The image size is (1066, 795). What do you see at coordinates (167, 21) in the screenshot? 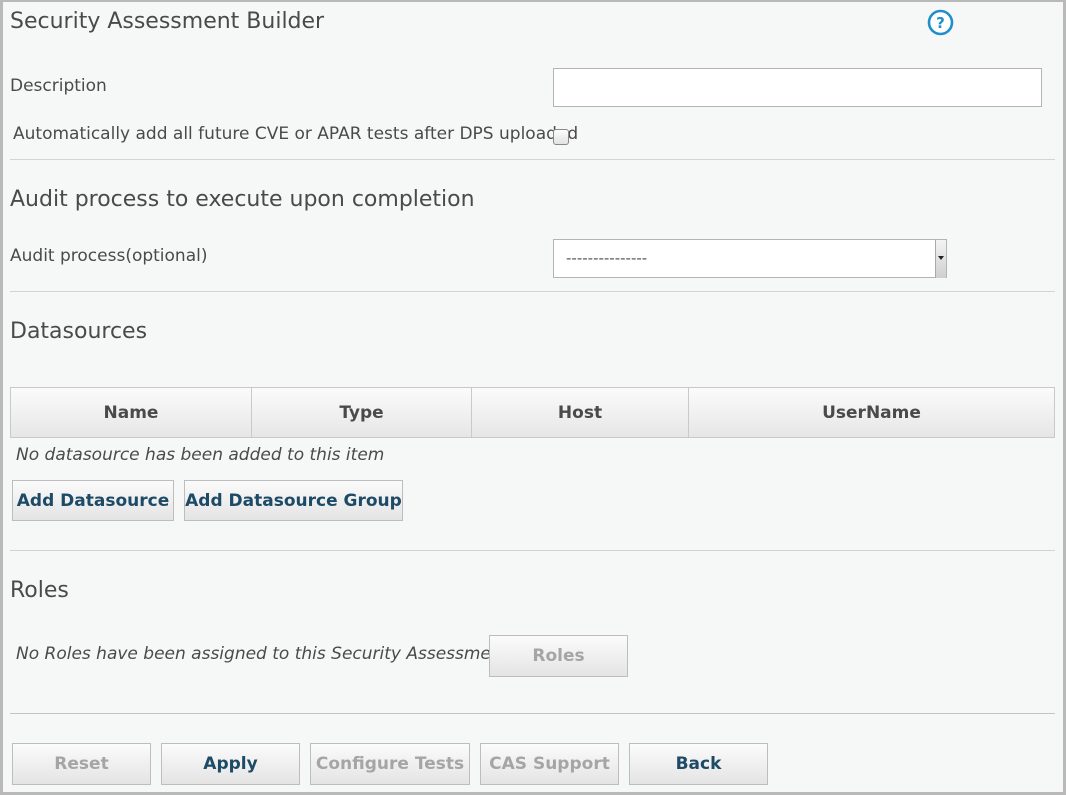
I see `page-title: Security Assessment Builder` at bounding box center [167, 21].